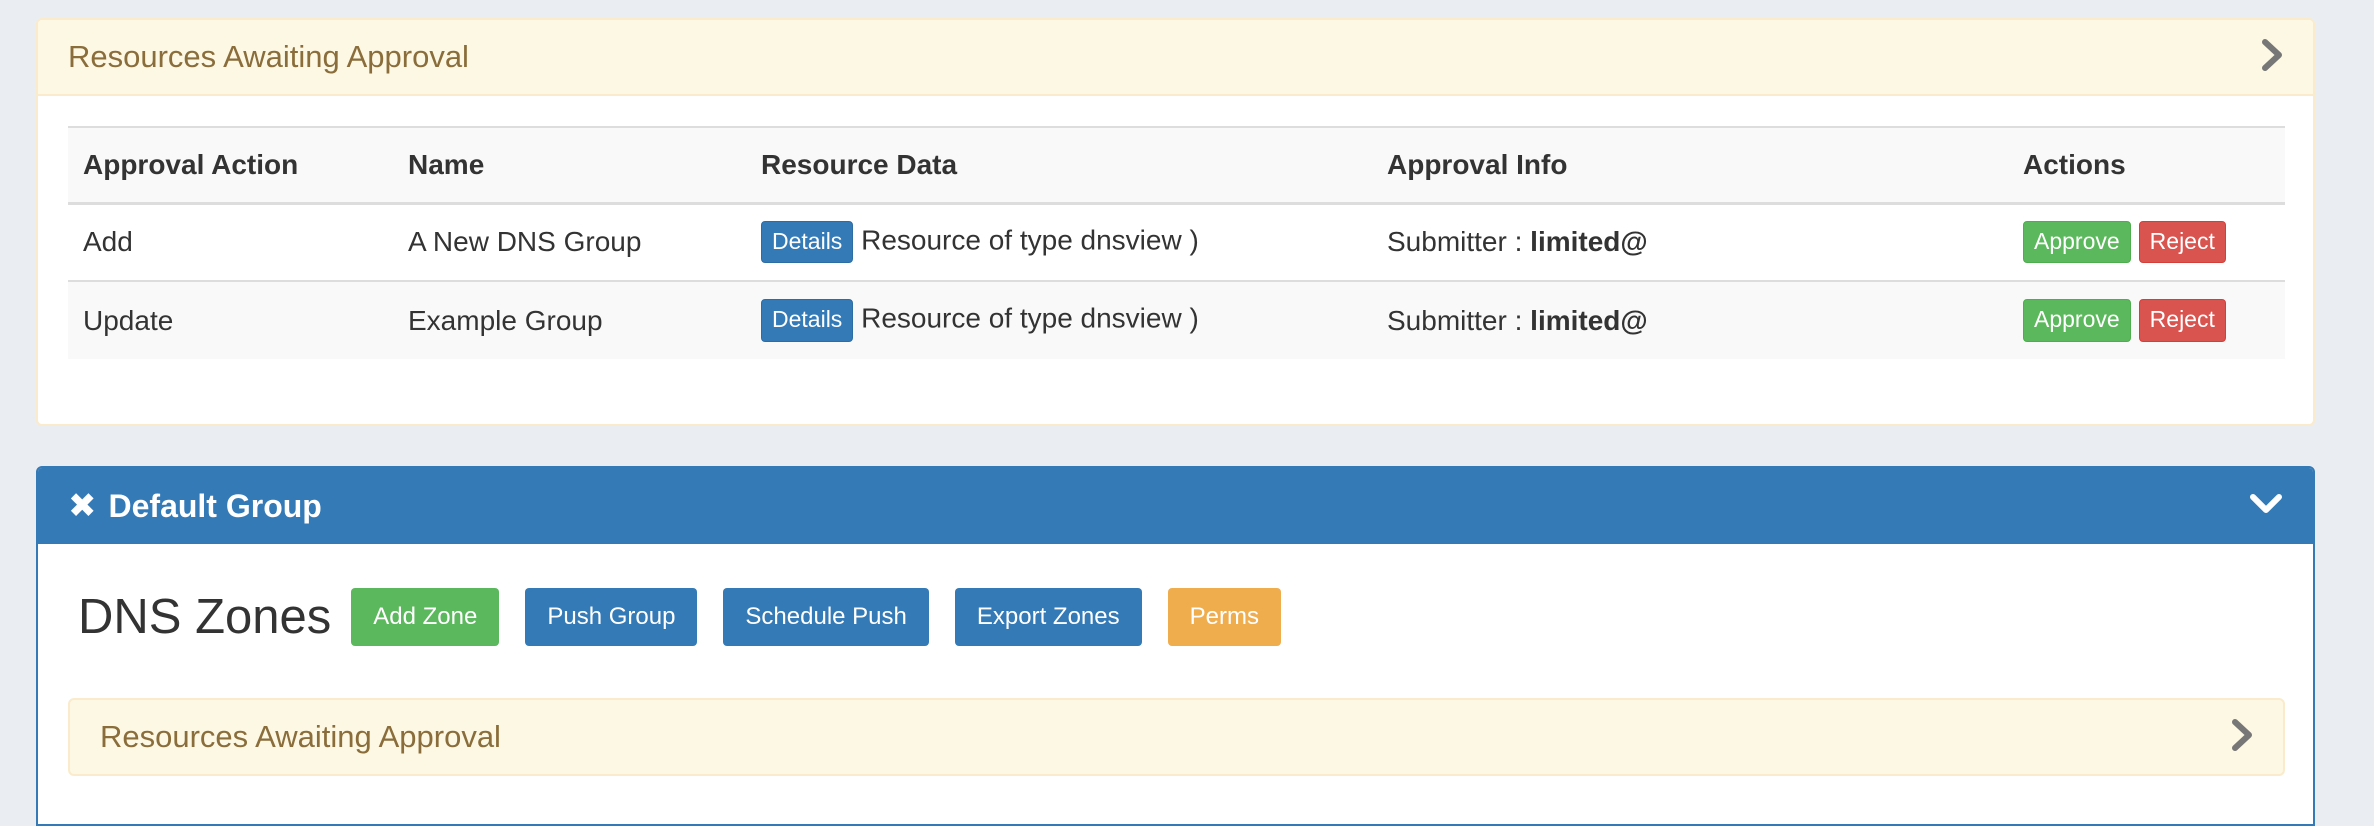 This screenshot has width=2374, height=826. I want to click on row-action: Add, so click(230, 242).